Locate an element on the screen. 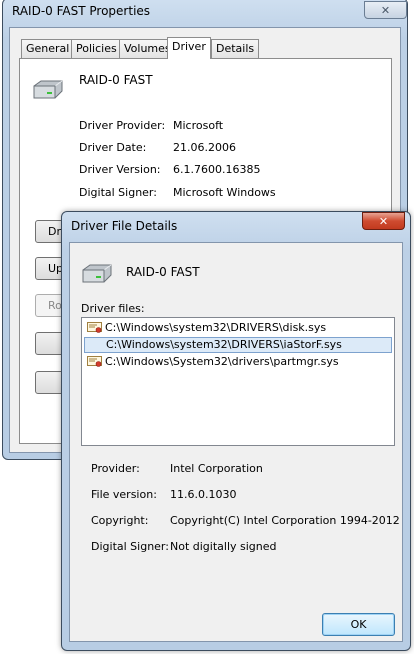  digital-signer-value: Not digitally signed is located at coordinates (223, 546).